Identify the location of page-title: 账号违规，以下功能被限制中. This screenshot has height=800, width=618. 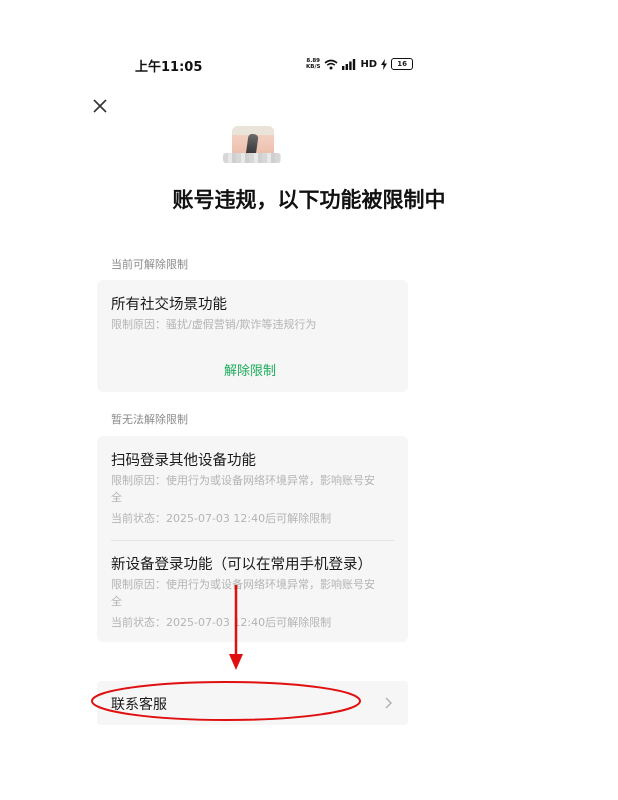
(309, 200).